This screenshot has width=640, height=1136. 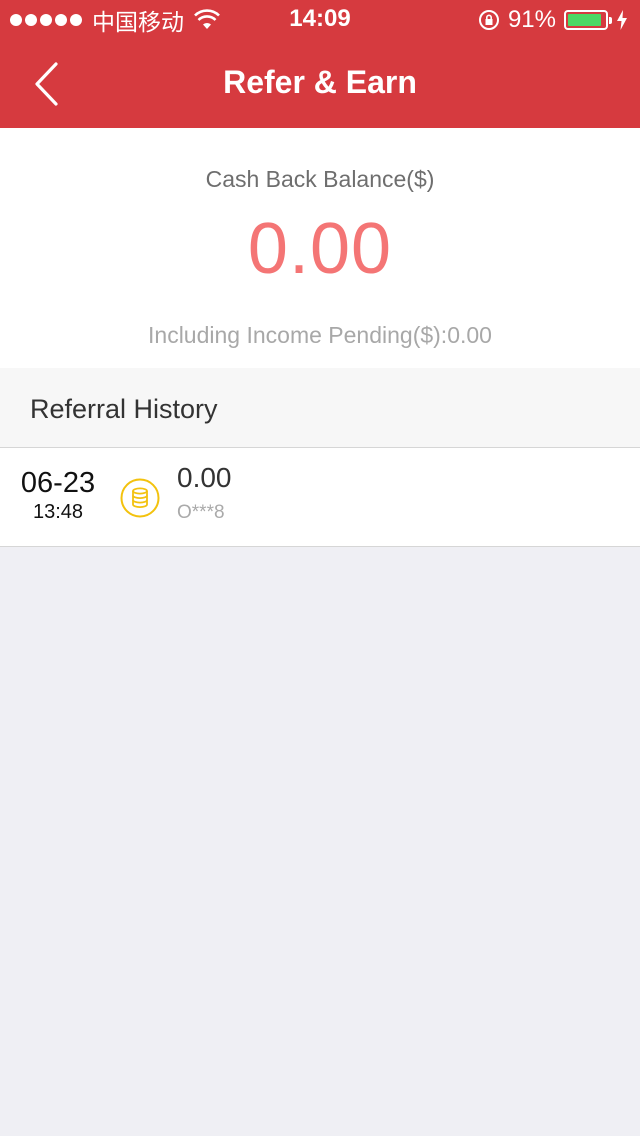 What do you see at coordinates (320, 20) in the screenshot?
I see `status-bar: 中国移动 14:09 91%` at bounding box center [320, 20].